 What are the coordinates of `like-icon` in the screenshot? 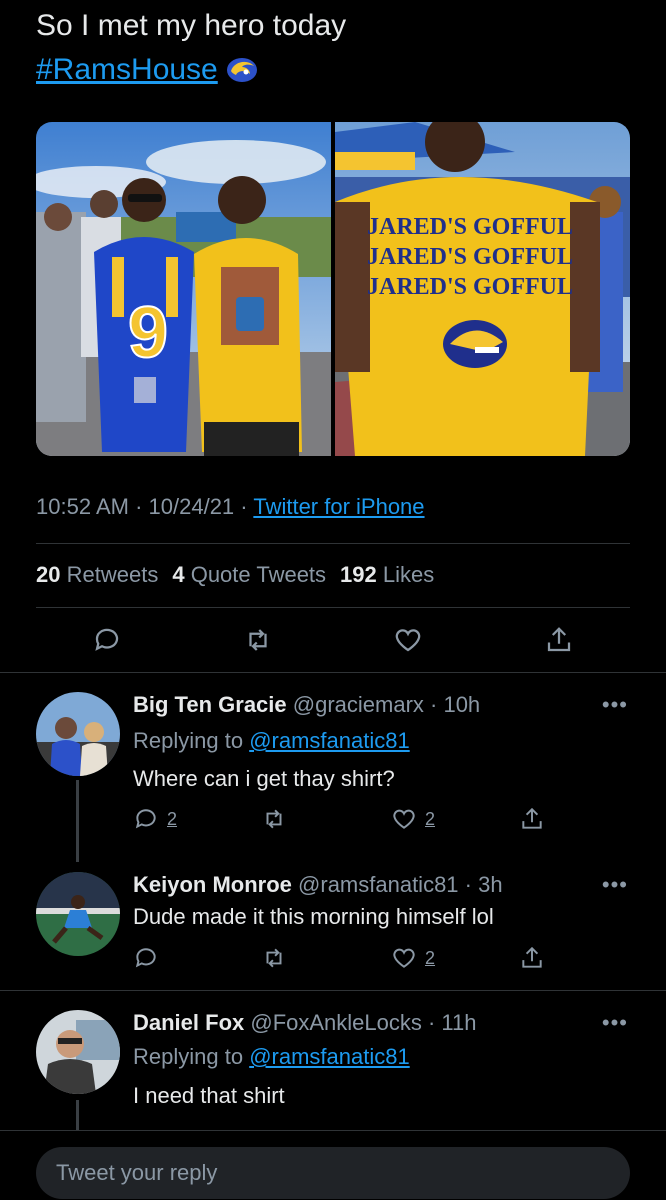 It's located at (408, 642).